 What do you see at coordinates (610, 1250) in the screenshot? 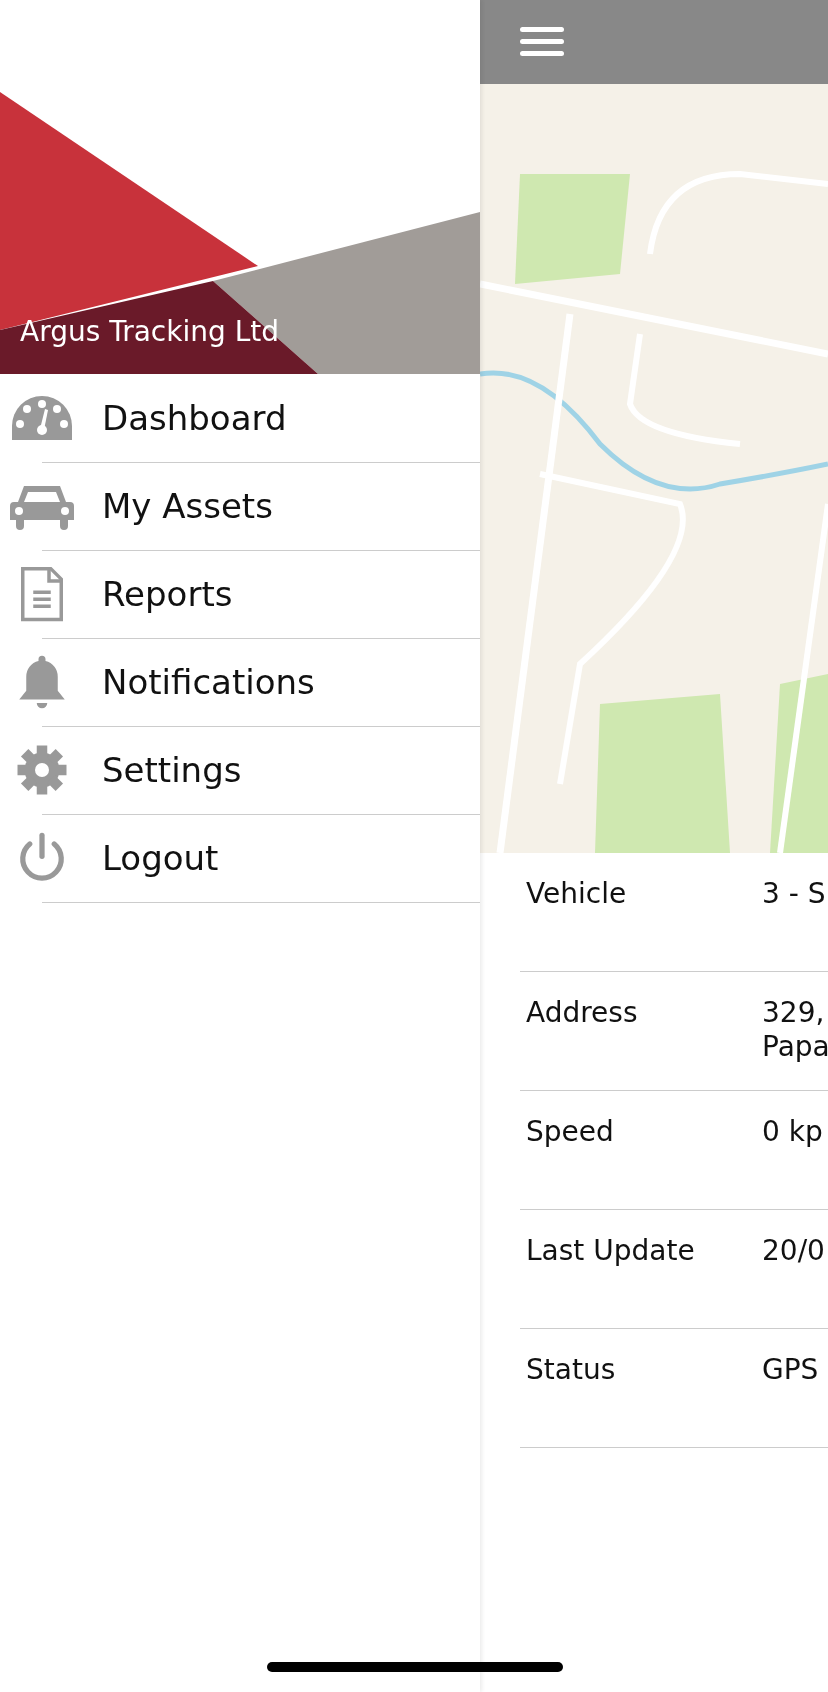
I see `field-label: Last Update` at bounding box center [610, 1250].